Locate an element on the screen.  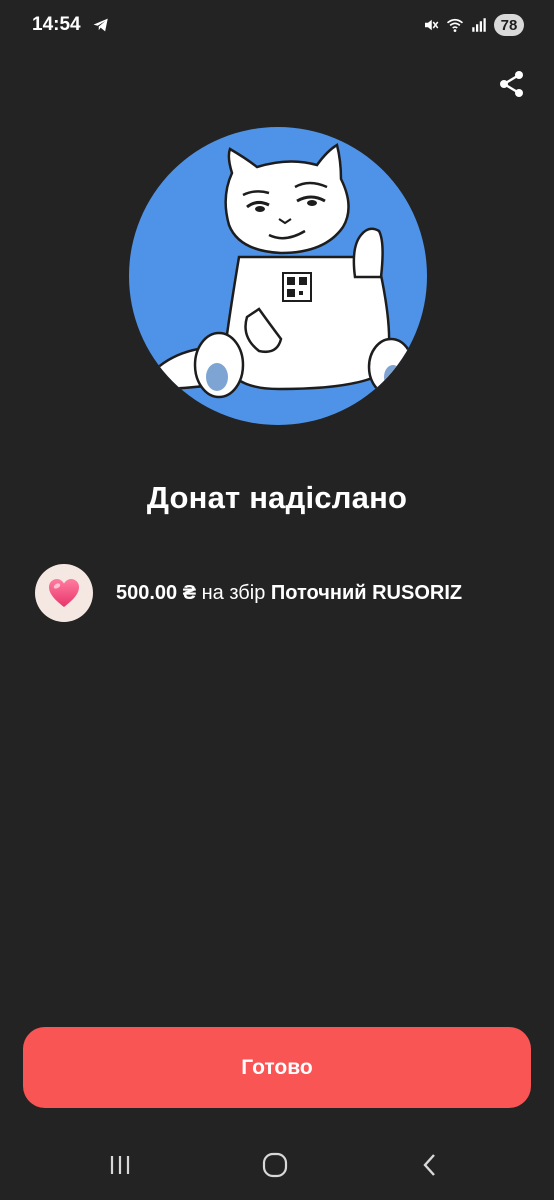
share-button is located at coordinates (512, 84).